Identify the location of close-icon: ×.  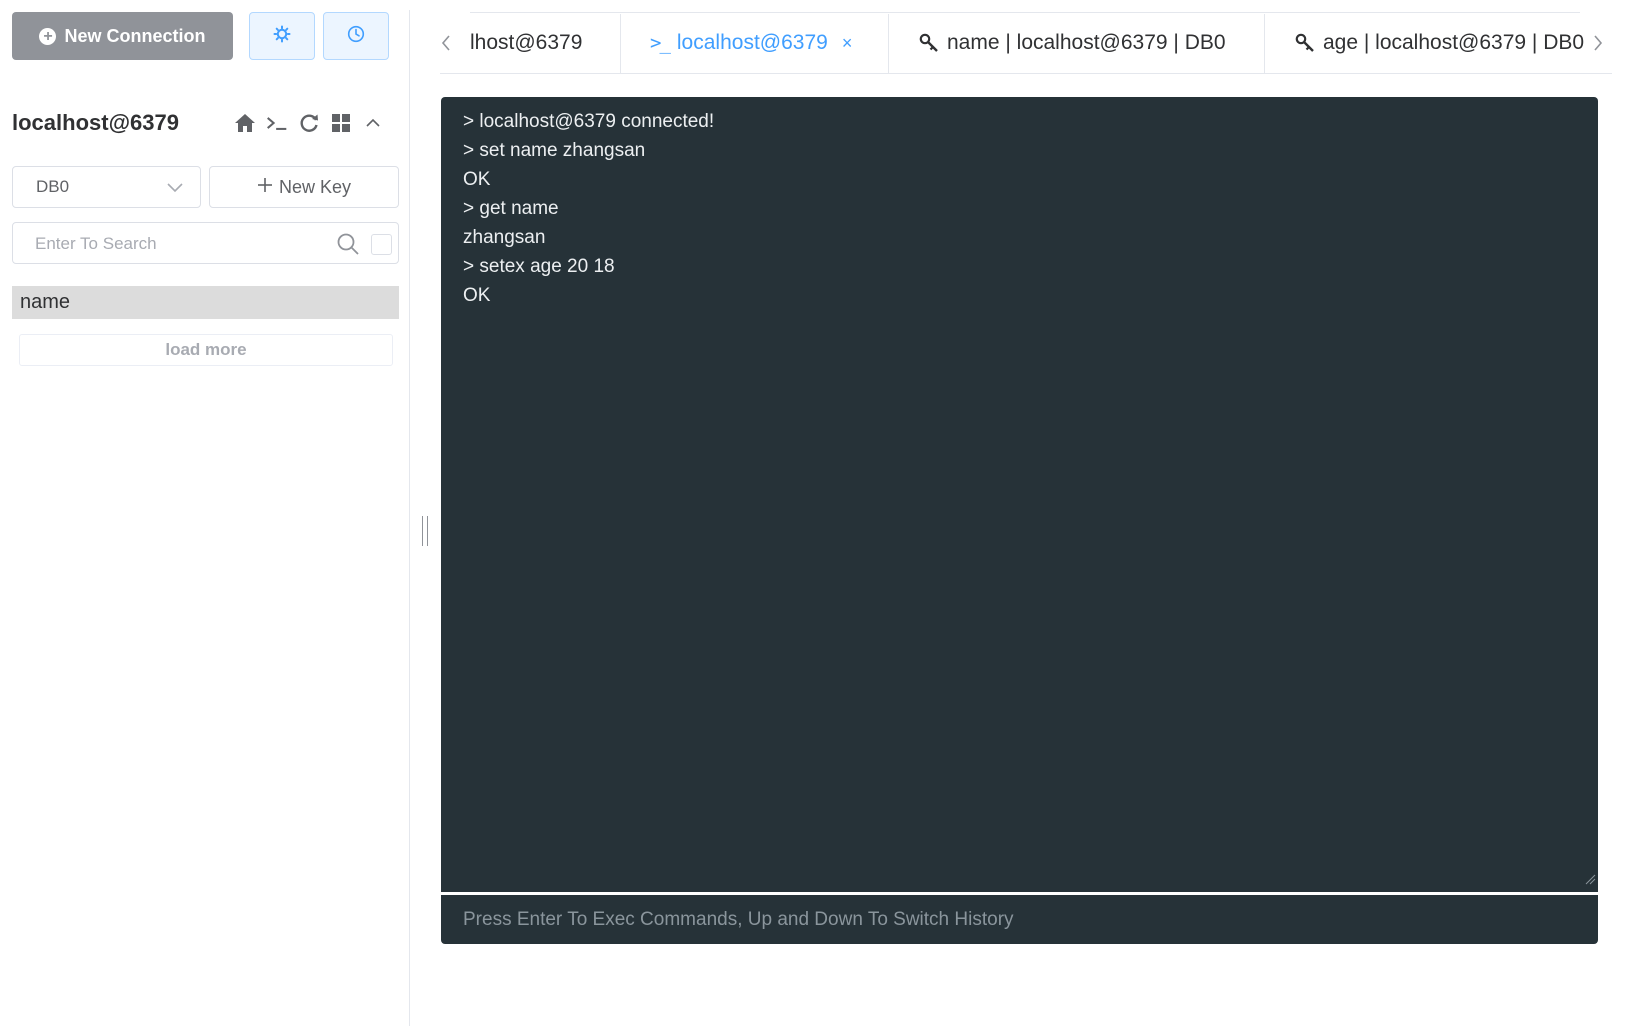
(847, 43).